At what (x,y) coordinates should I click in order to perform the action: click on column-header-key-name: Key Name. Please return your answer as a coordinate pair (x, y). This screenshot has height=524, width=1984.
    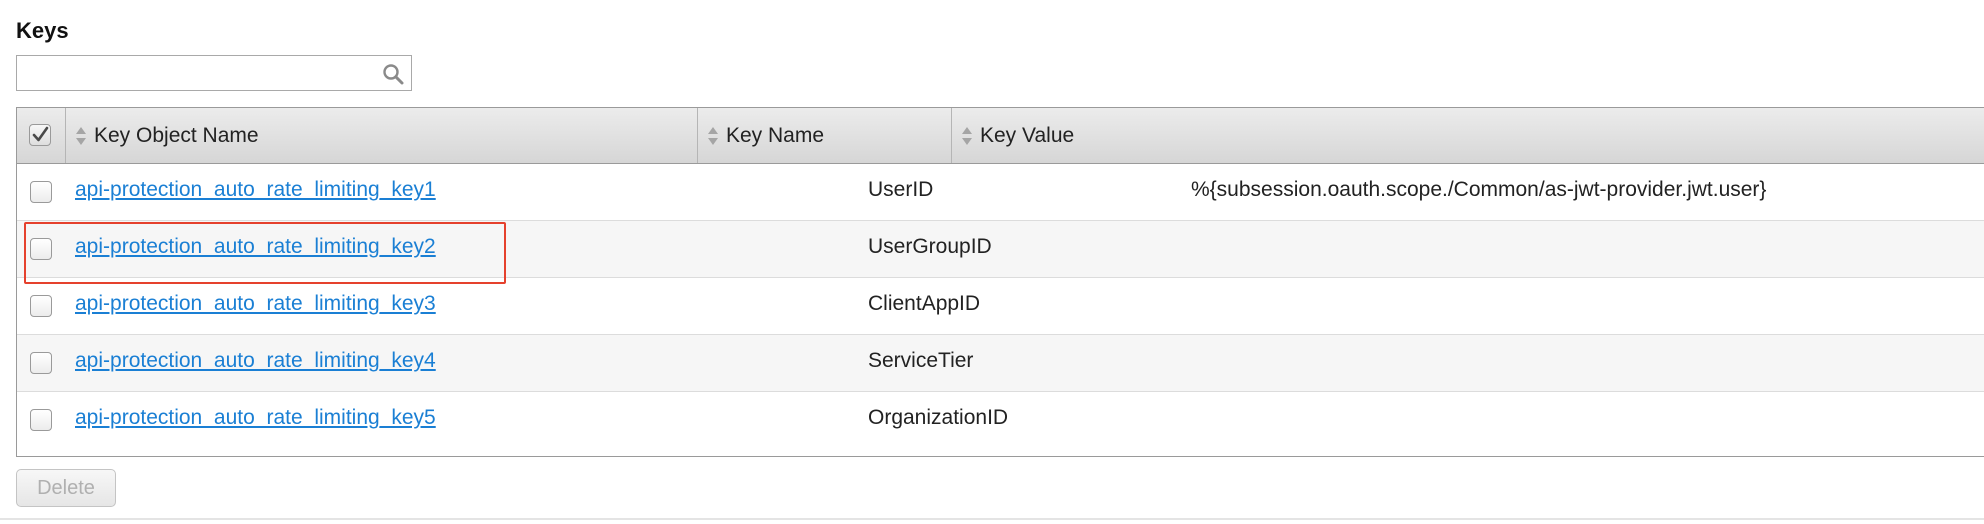
    Looking at the image, I should click on (825, 135).